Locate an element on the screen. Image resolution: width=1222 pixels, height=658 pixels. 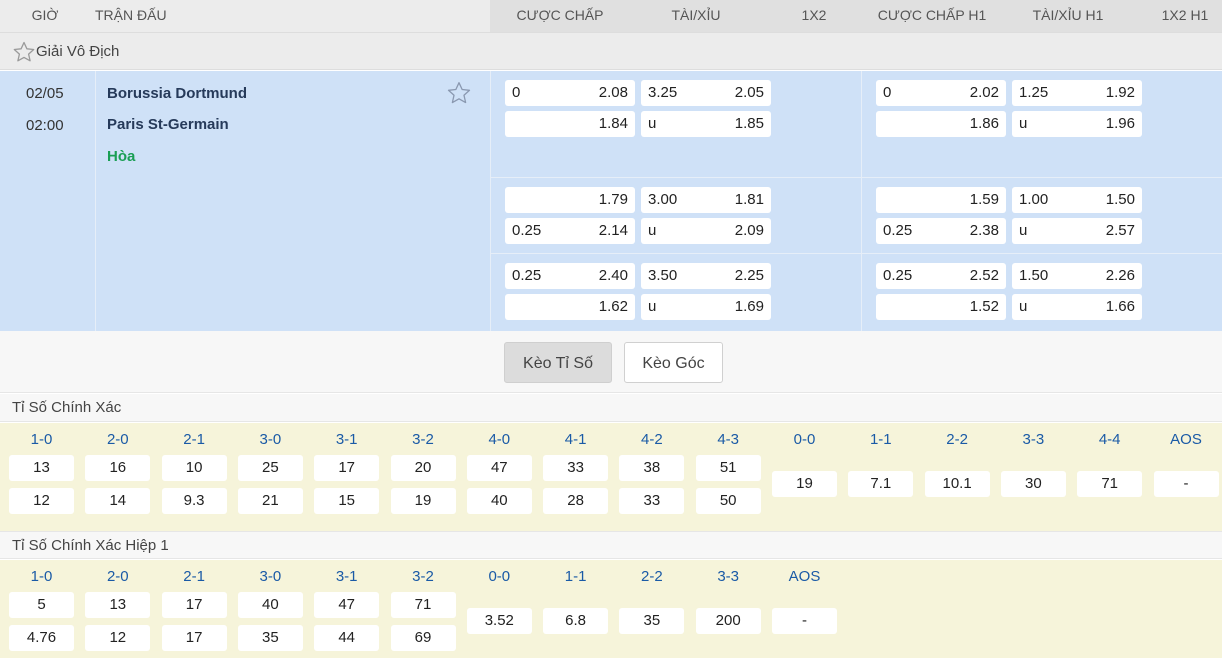
score-label: 2-0 is located at coordinates (117, 439).